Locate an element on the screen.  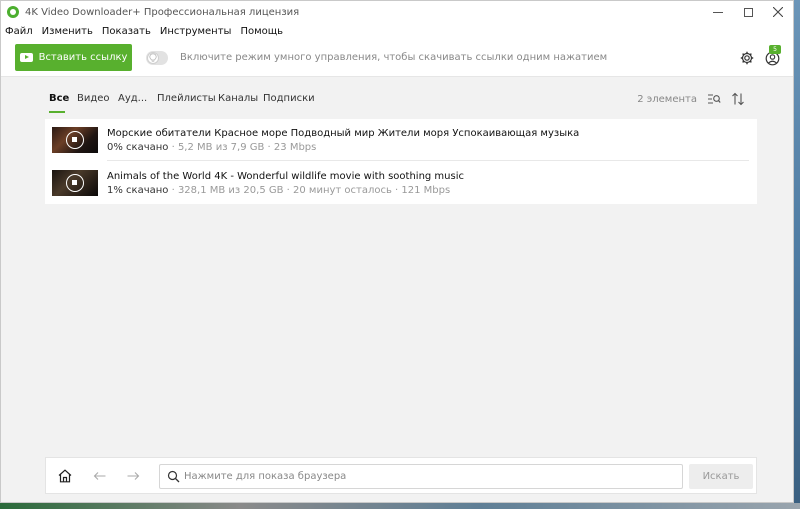
browser-search-box is located at coordinates (421, 476).